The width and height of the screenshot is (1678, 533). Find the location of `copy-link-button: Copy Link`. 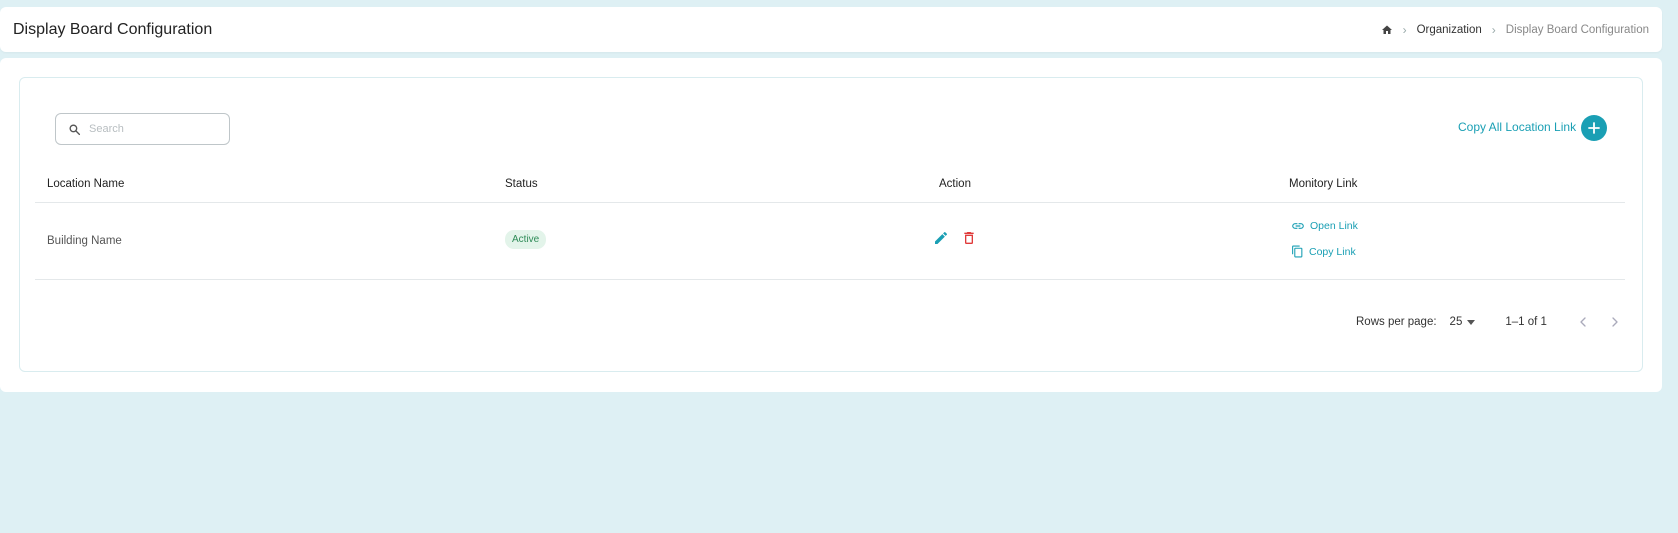

copy-link-button: Copy Link is located at coordinates (1324, 251).